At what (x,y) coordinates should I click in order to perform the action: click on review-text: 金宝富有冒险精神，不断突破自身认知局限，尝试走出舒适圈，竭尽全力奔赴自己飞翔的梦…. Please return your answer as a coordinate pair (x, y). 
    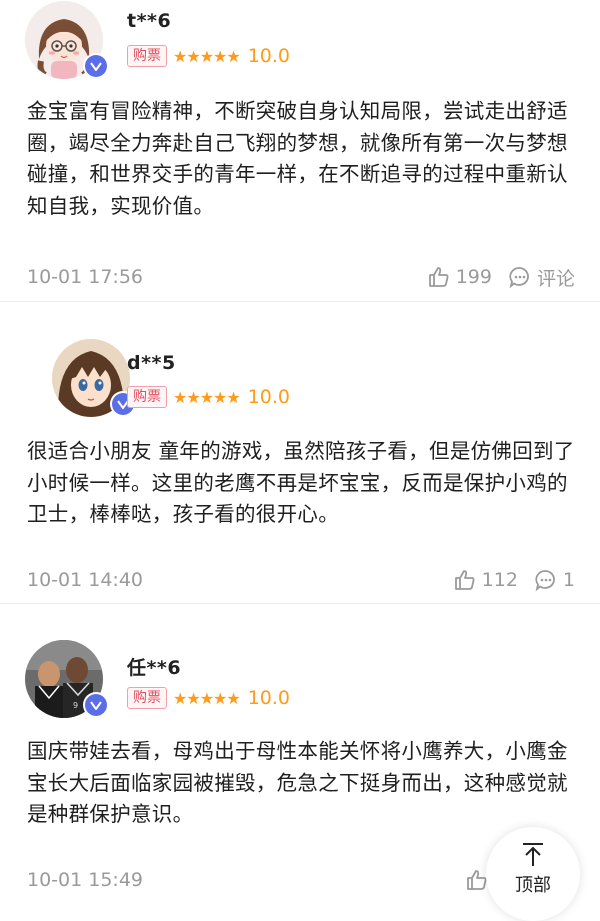
    Looking at the image, I should click on (301, 159).